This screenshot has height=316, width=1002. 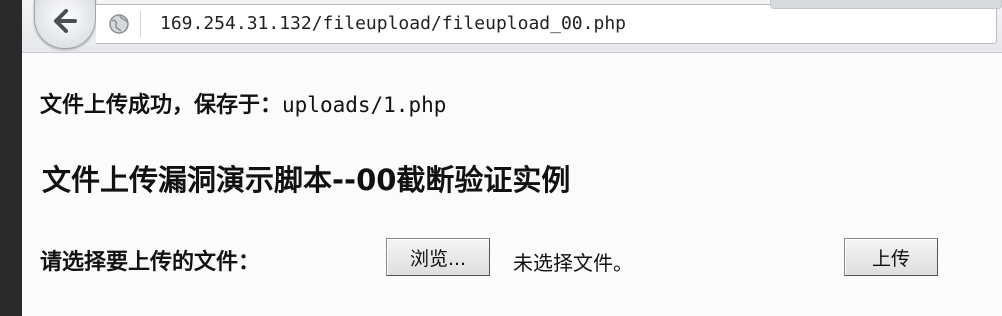 I want to click on upload-status: 文件上传成功，保存于：uploads/1.php, so click(x=243, y=103).